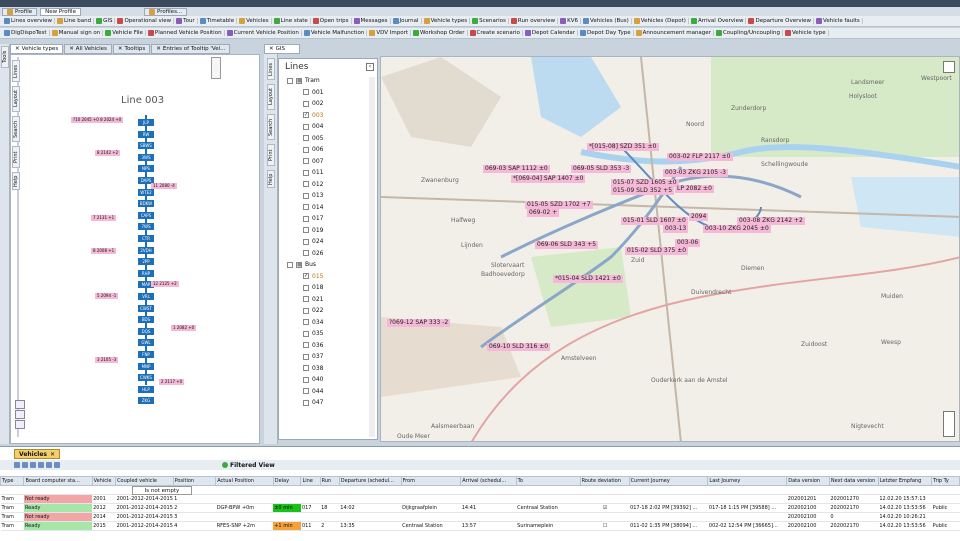  I want to click on toolbar-item-journal: Journal, so click(406, 21).